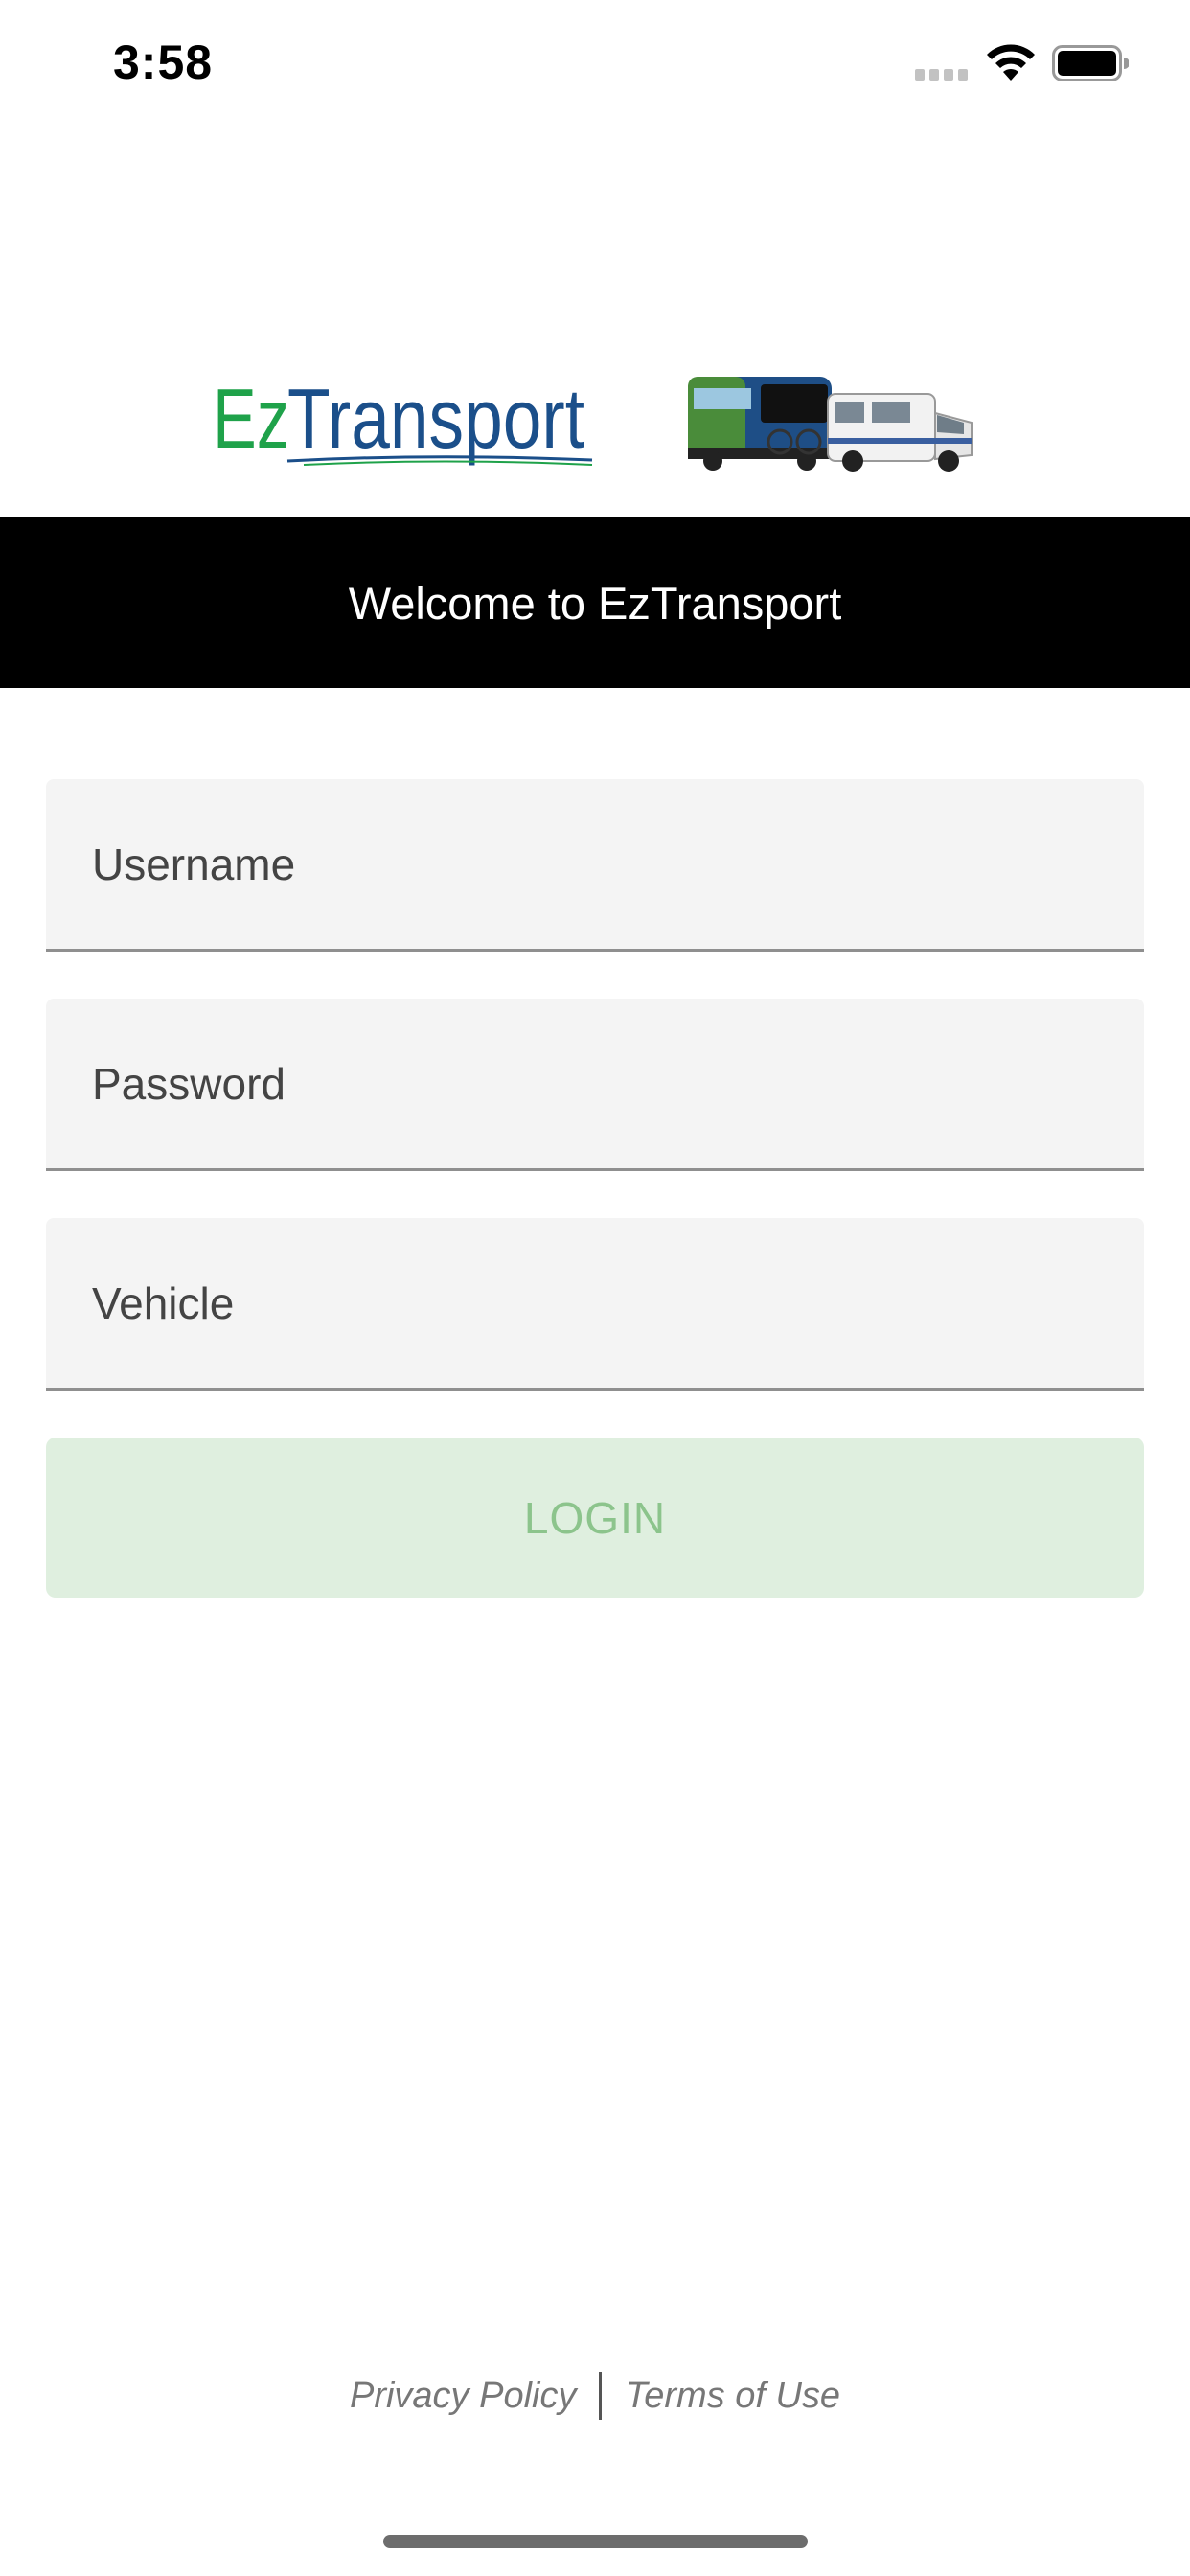  Describe the element at coordinates (1091, 63) in the screenshot. I see `battery-icon` at that location.